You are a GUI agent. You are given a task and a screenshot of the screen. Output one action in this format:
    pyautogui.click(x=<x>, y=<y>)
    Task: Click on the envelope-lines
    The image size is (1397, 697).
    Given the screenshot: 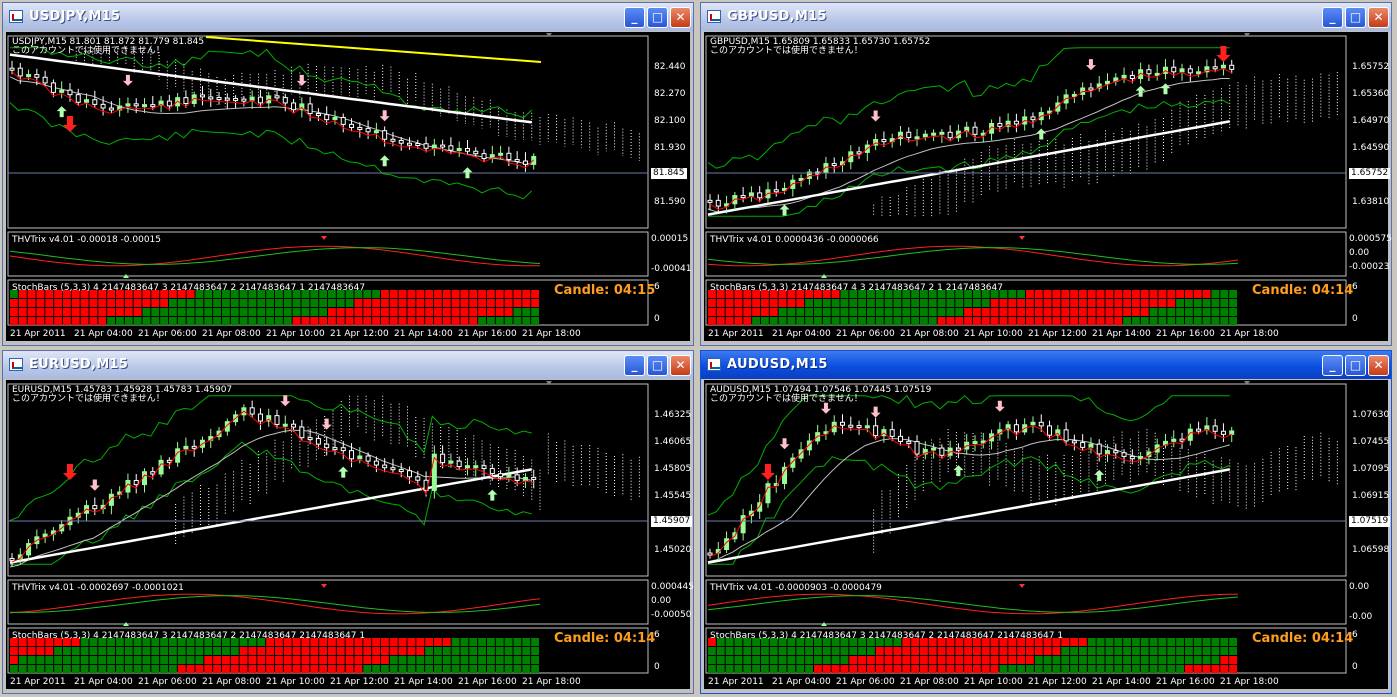 What is the action you would take?
    pyautogui.click(x=271, y=123)
    